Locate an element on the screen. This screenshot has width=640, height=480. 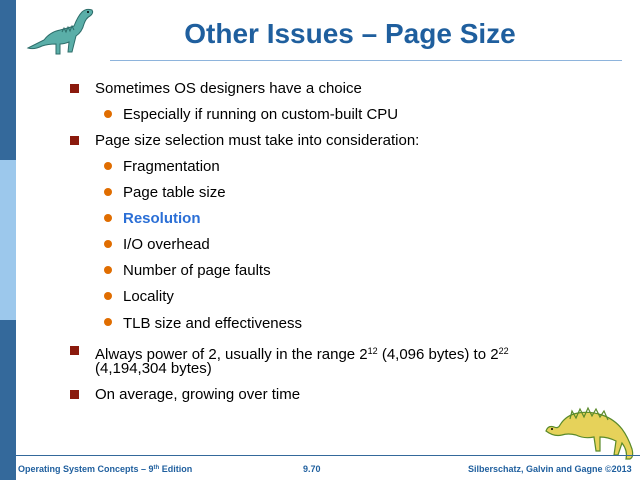
sub-bullet-text: Locality is located at coordinates (148, 296).